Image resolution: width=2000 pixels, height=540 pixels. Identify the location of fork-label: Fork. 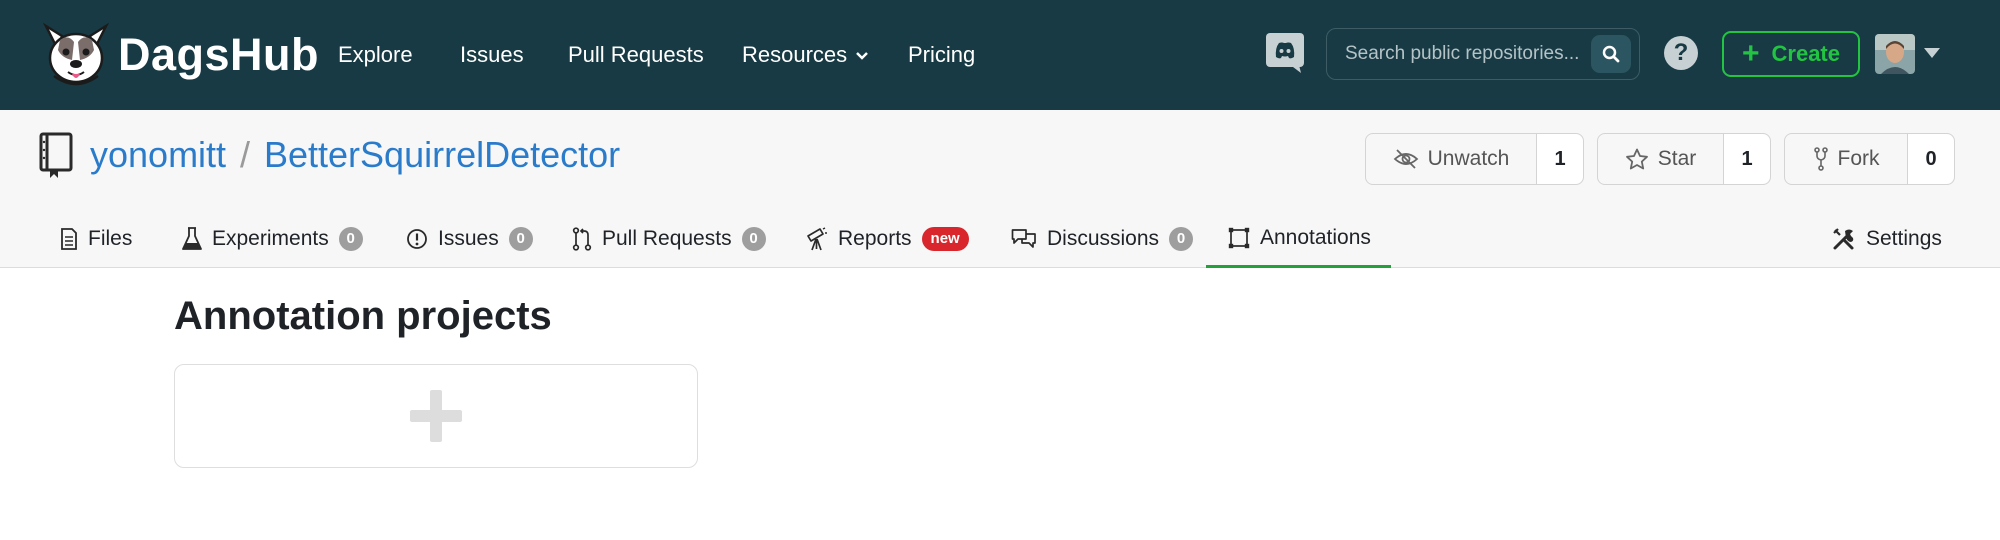
(1858, 158).